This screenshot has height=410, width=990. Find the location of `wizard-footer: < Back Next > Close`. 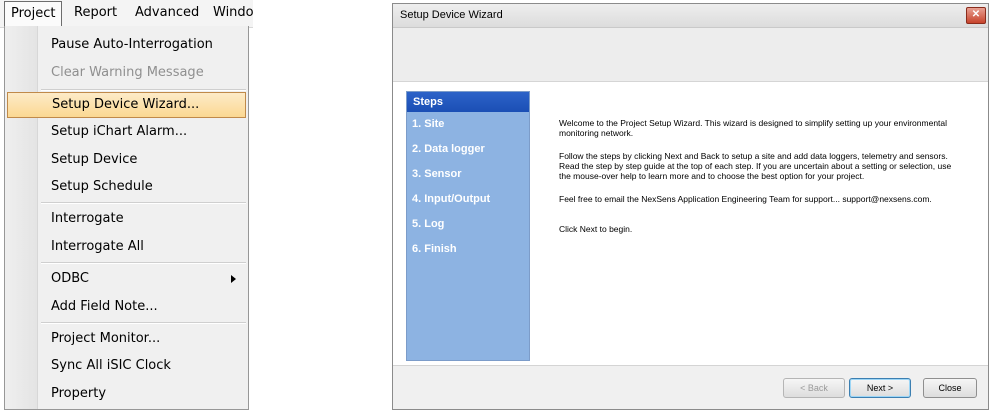

wizard-footer: < Back Next > Close is located at coordinates (690, 387).